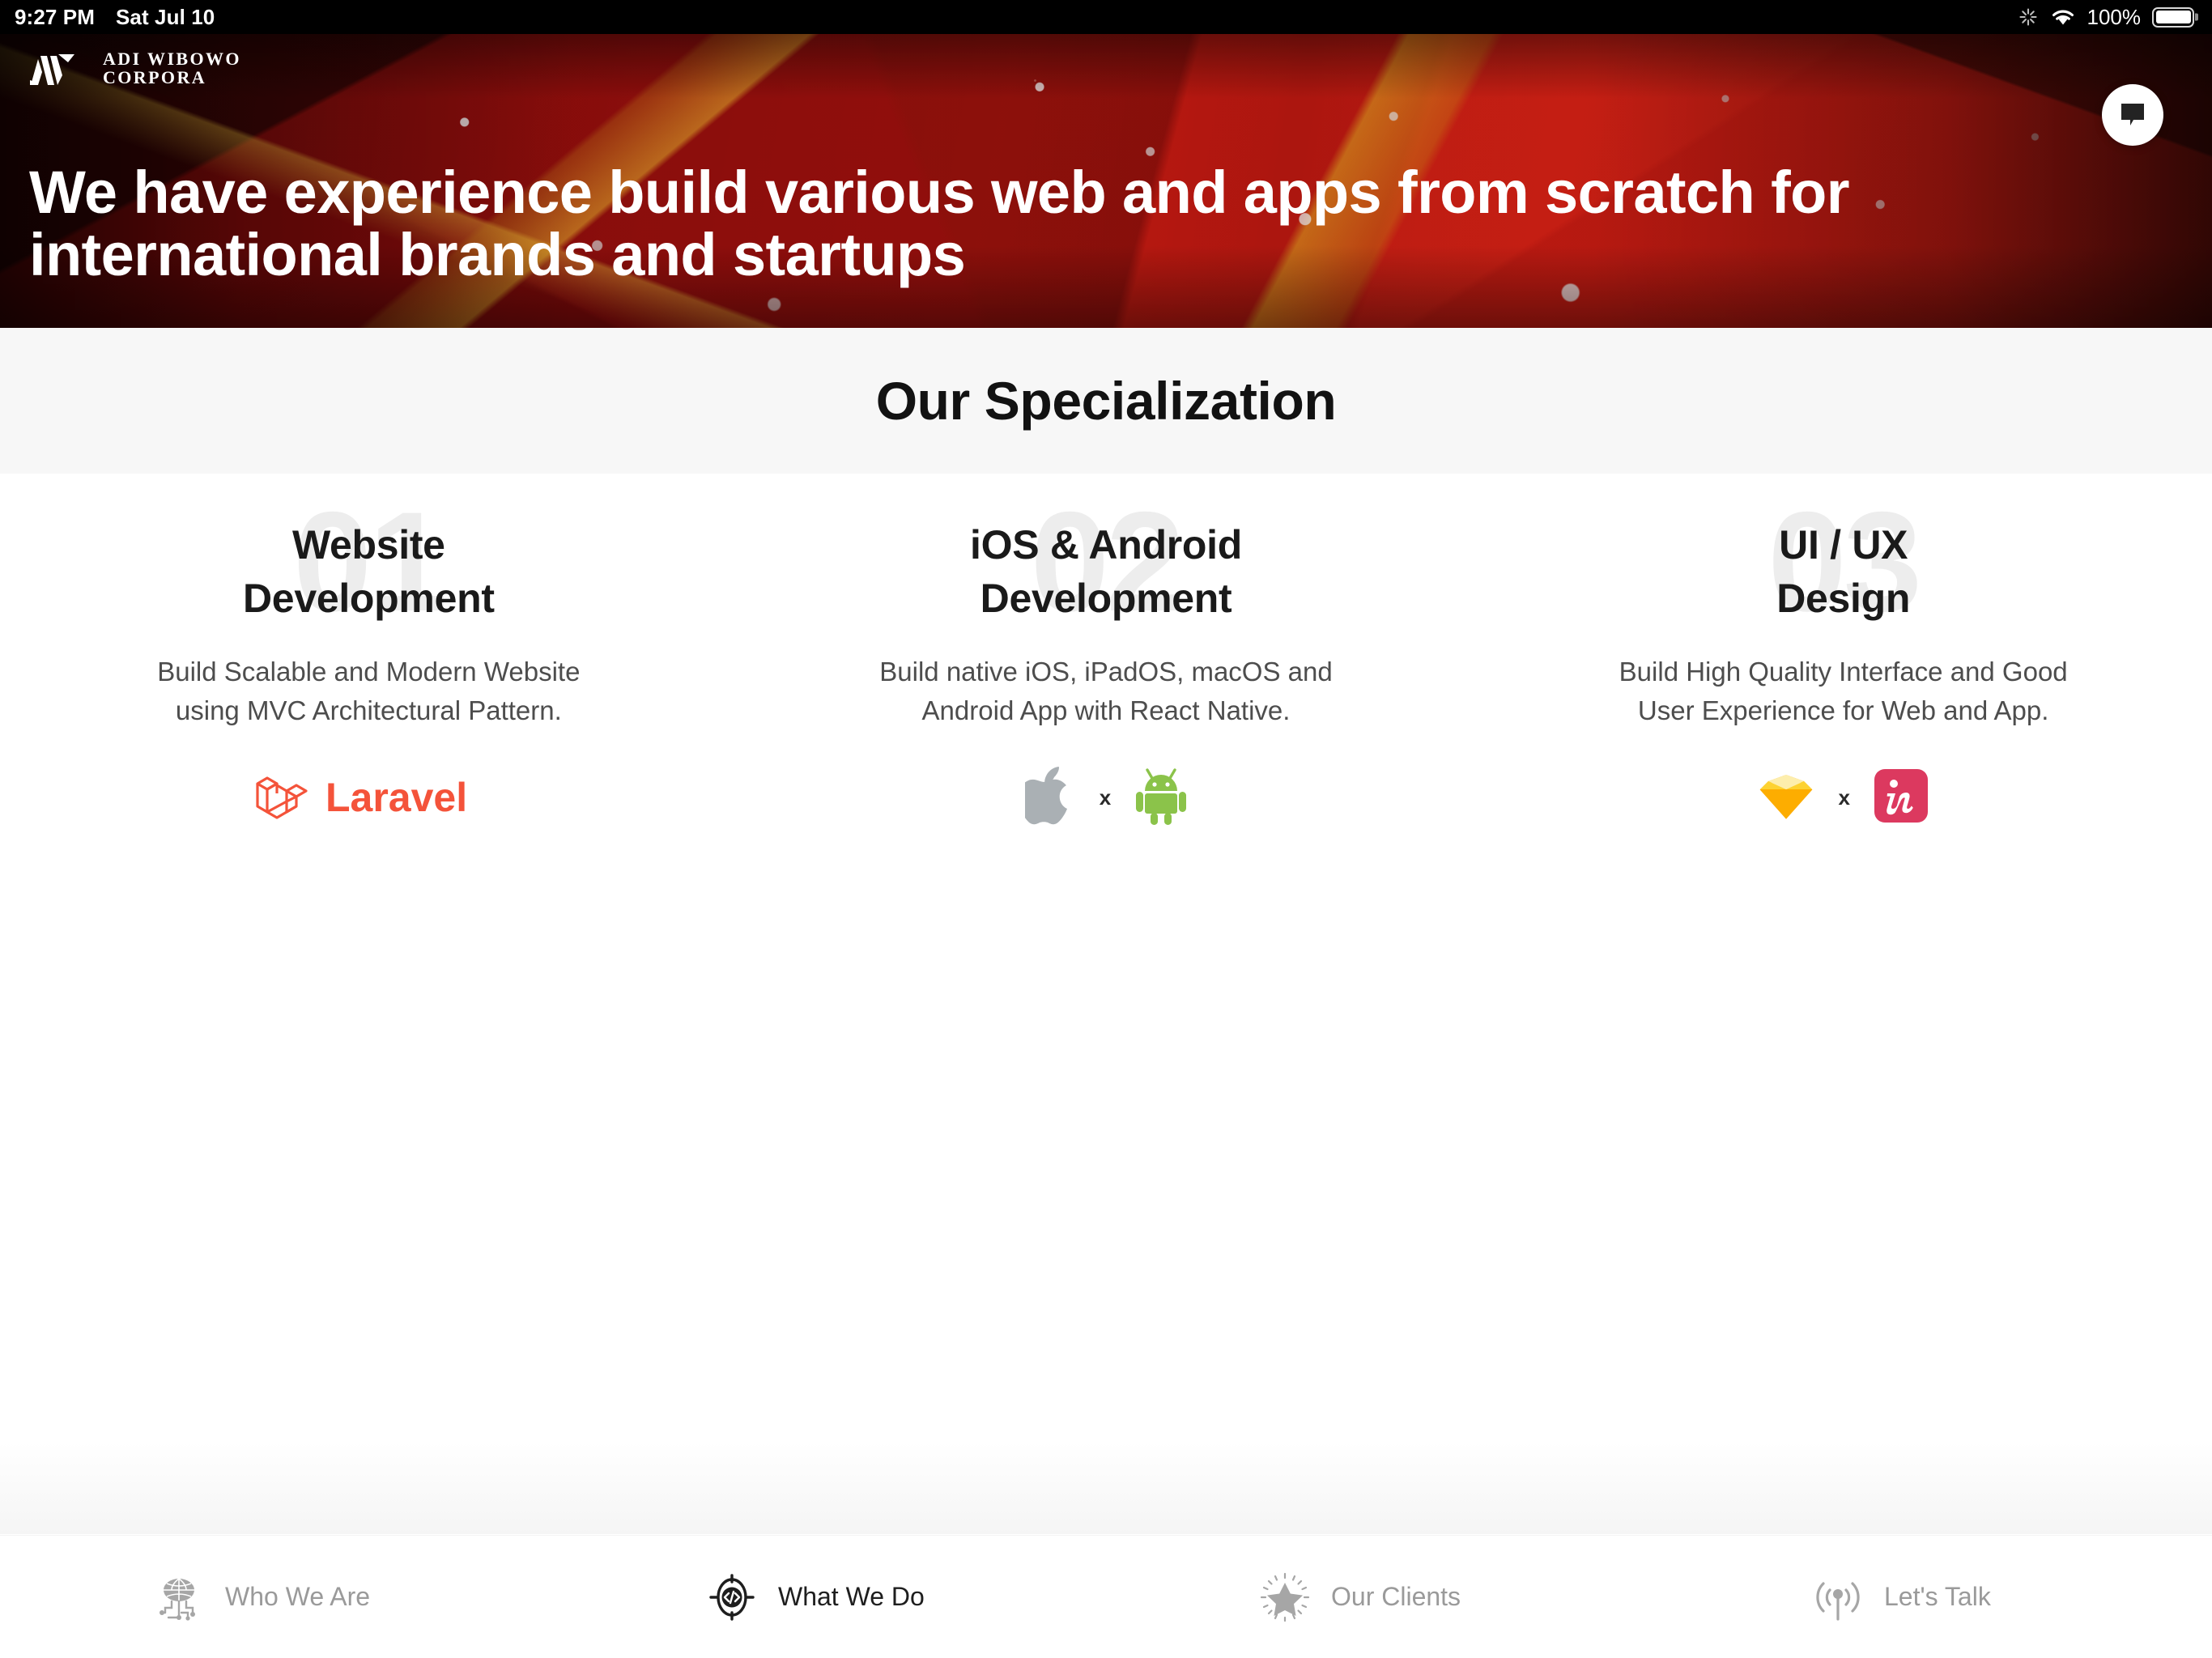  I want to click on brand-logo-text: ADI WIBOWO CORPORA, so click(172, 68).